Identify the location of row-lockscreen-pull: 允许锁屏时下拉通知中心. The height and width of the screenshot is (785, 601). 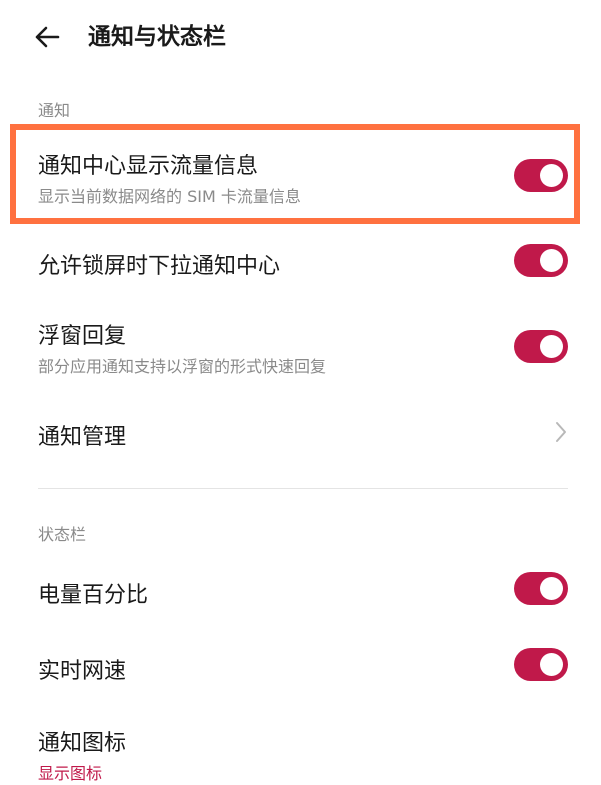
(300, 260).